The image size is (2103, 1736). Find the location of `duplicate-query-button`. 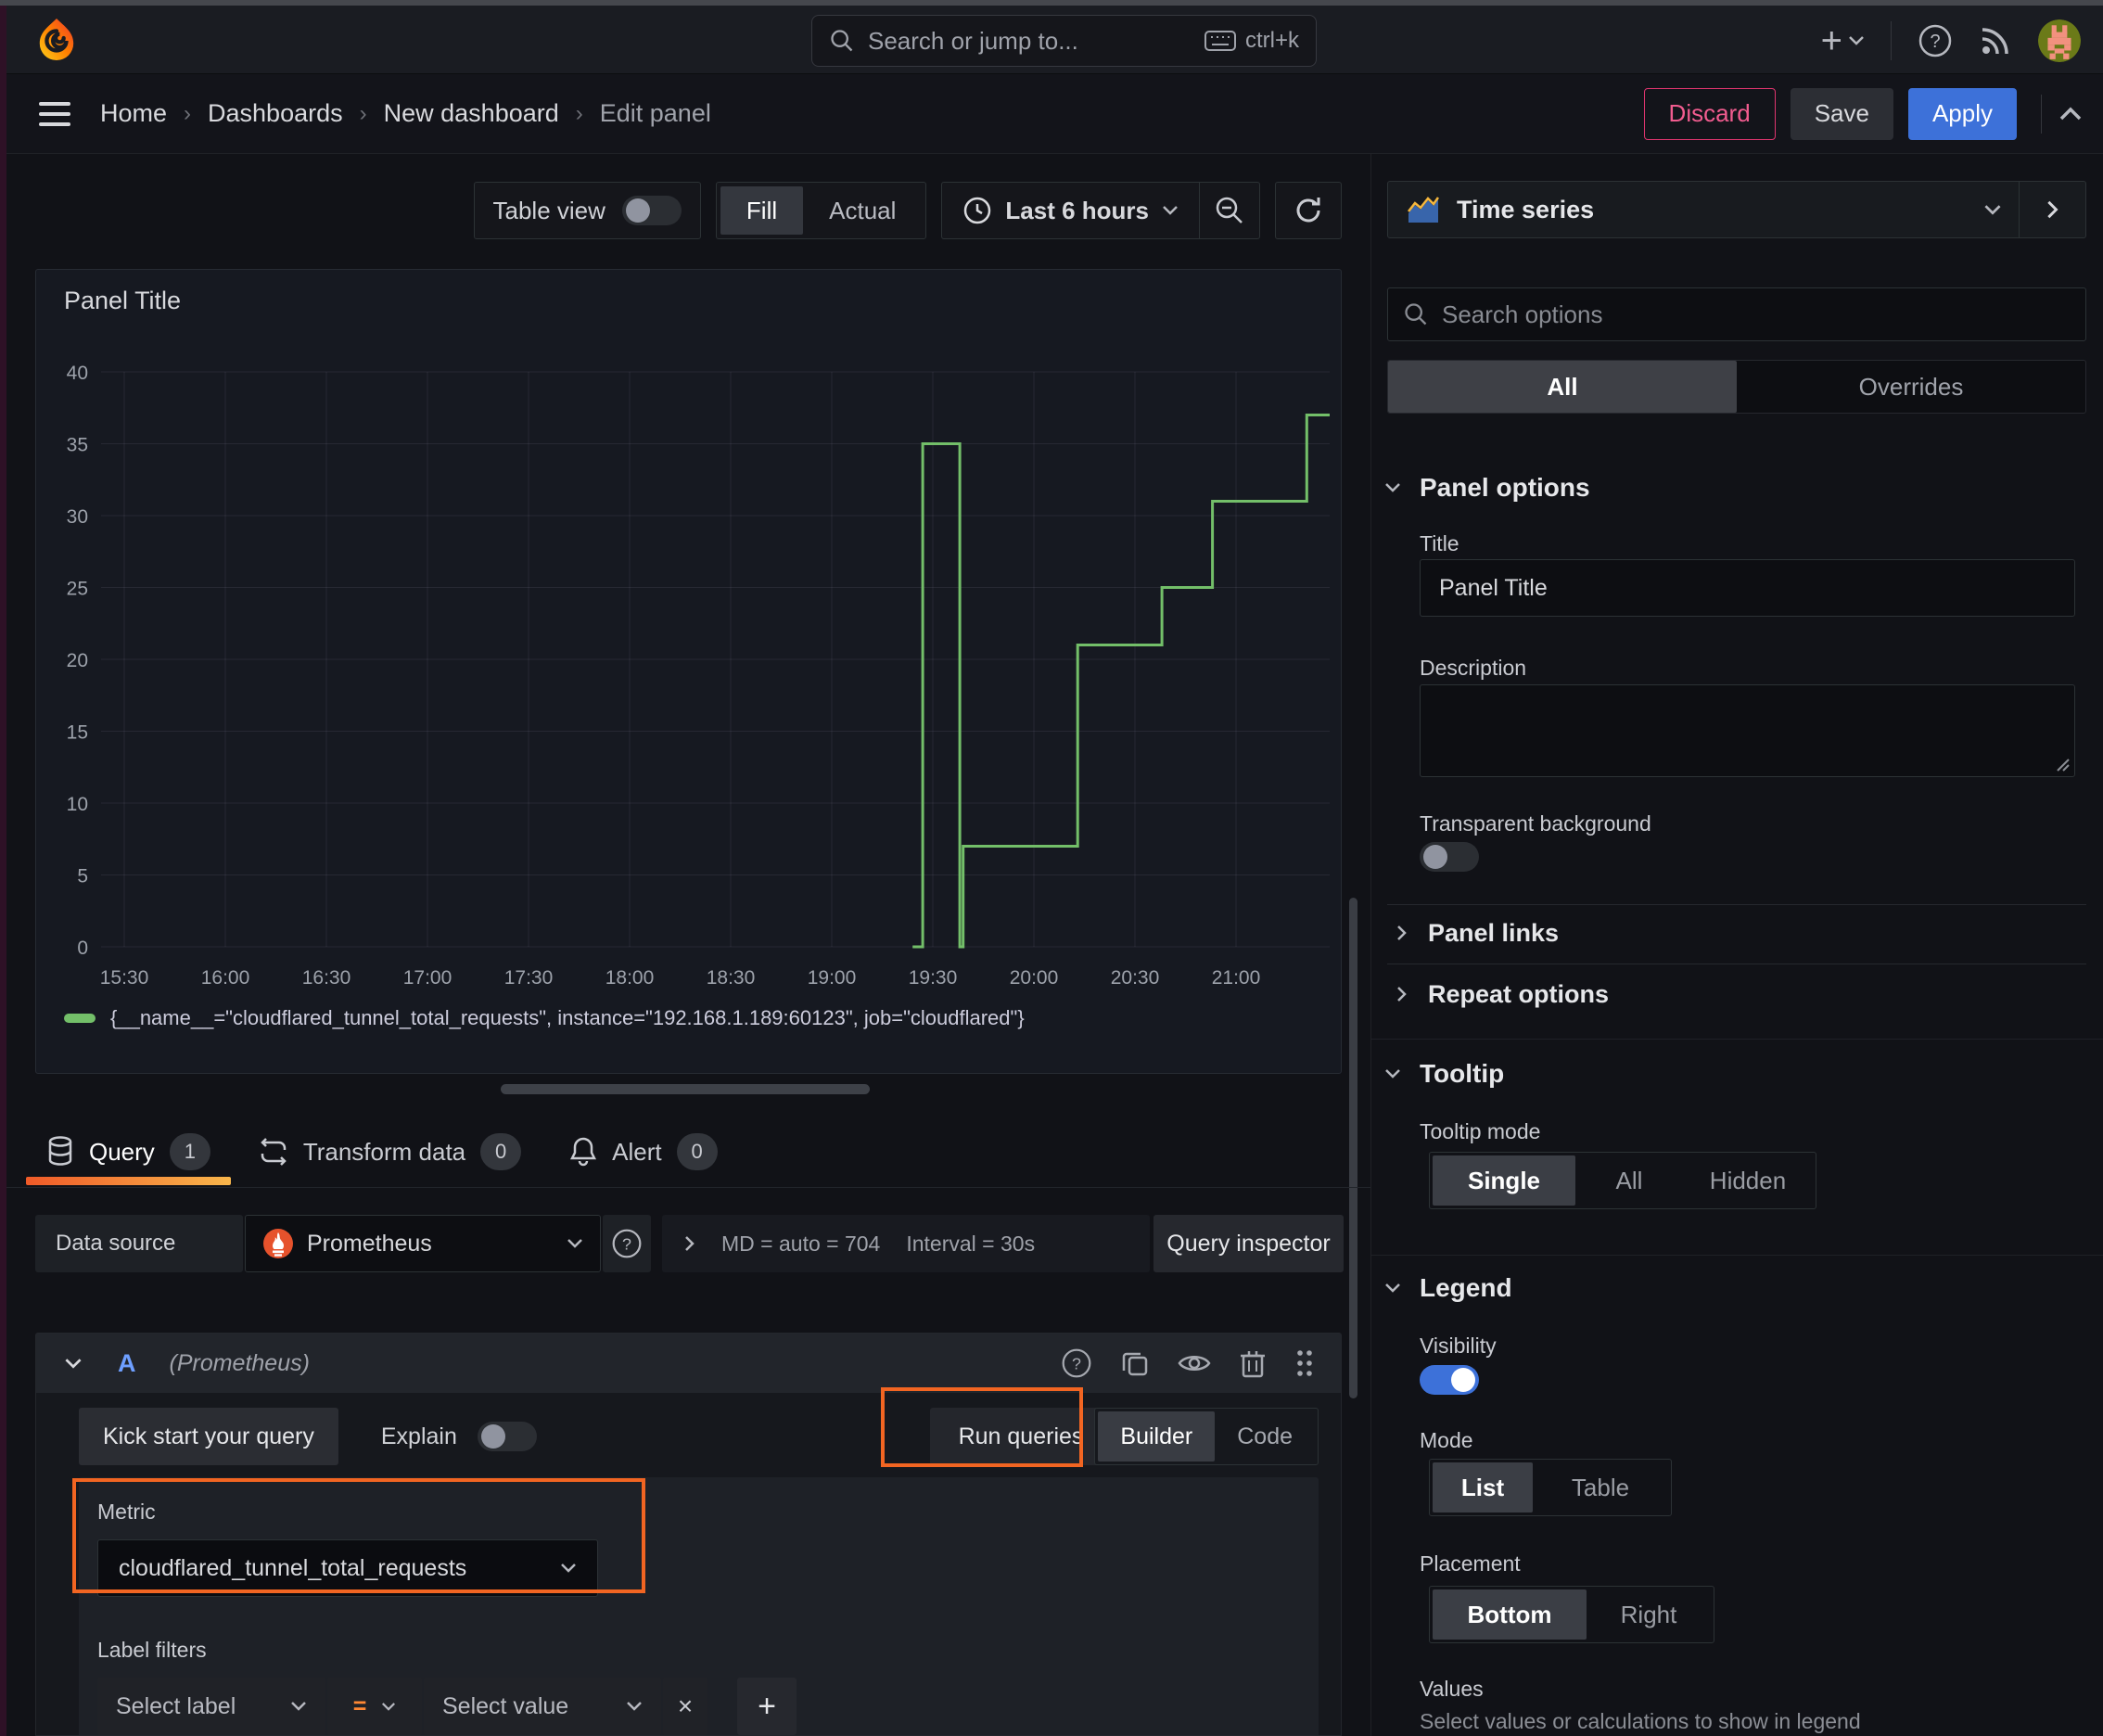

duplicate-query-button is located at coordinates (1135, 1363).